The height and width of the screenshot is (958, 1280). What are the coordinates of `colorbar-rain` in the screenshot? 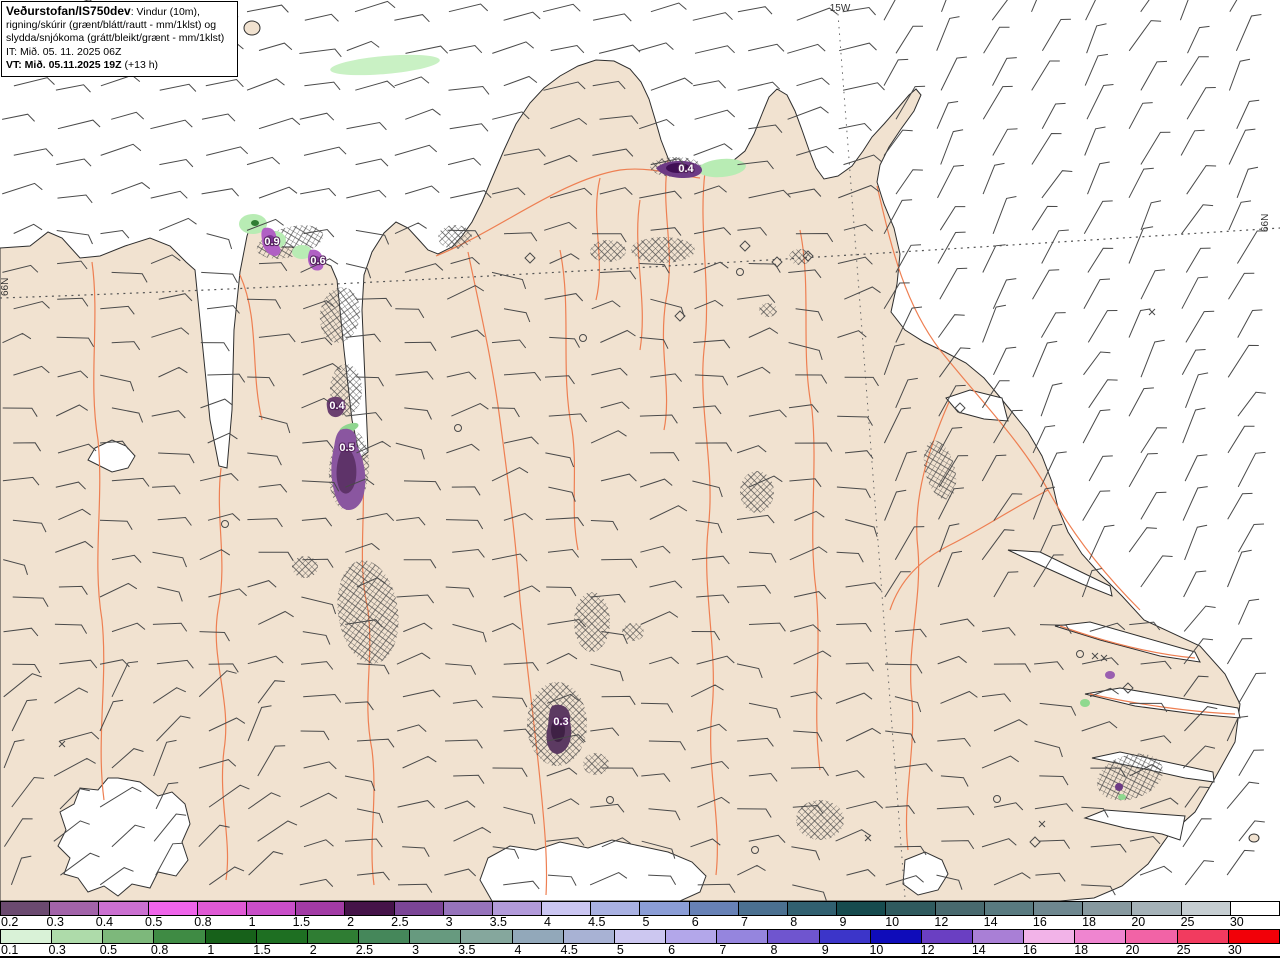 It's located at (640, 936).